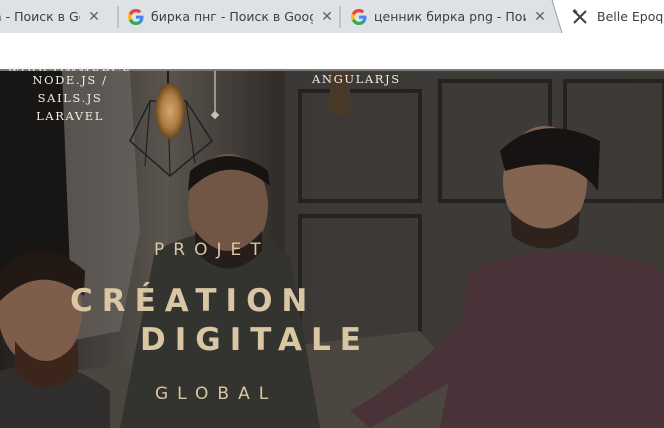 Image resolution: width=664 pixels, height=428 pixels. What do you see at coordinates (70, 66) in the screenshot?
I see `nav-item-woocommerce: WOOCOMMERCE` at bounding box center [70, 66].